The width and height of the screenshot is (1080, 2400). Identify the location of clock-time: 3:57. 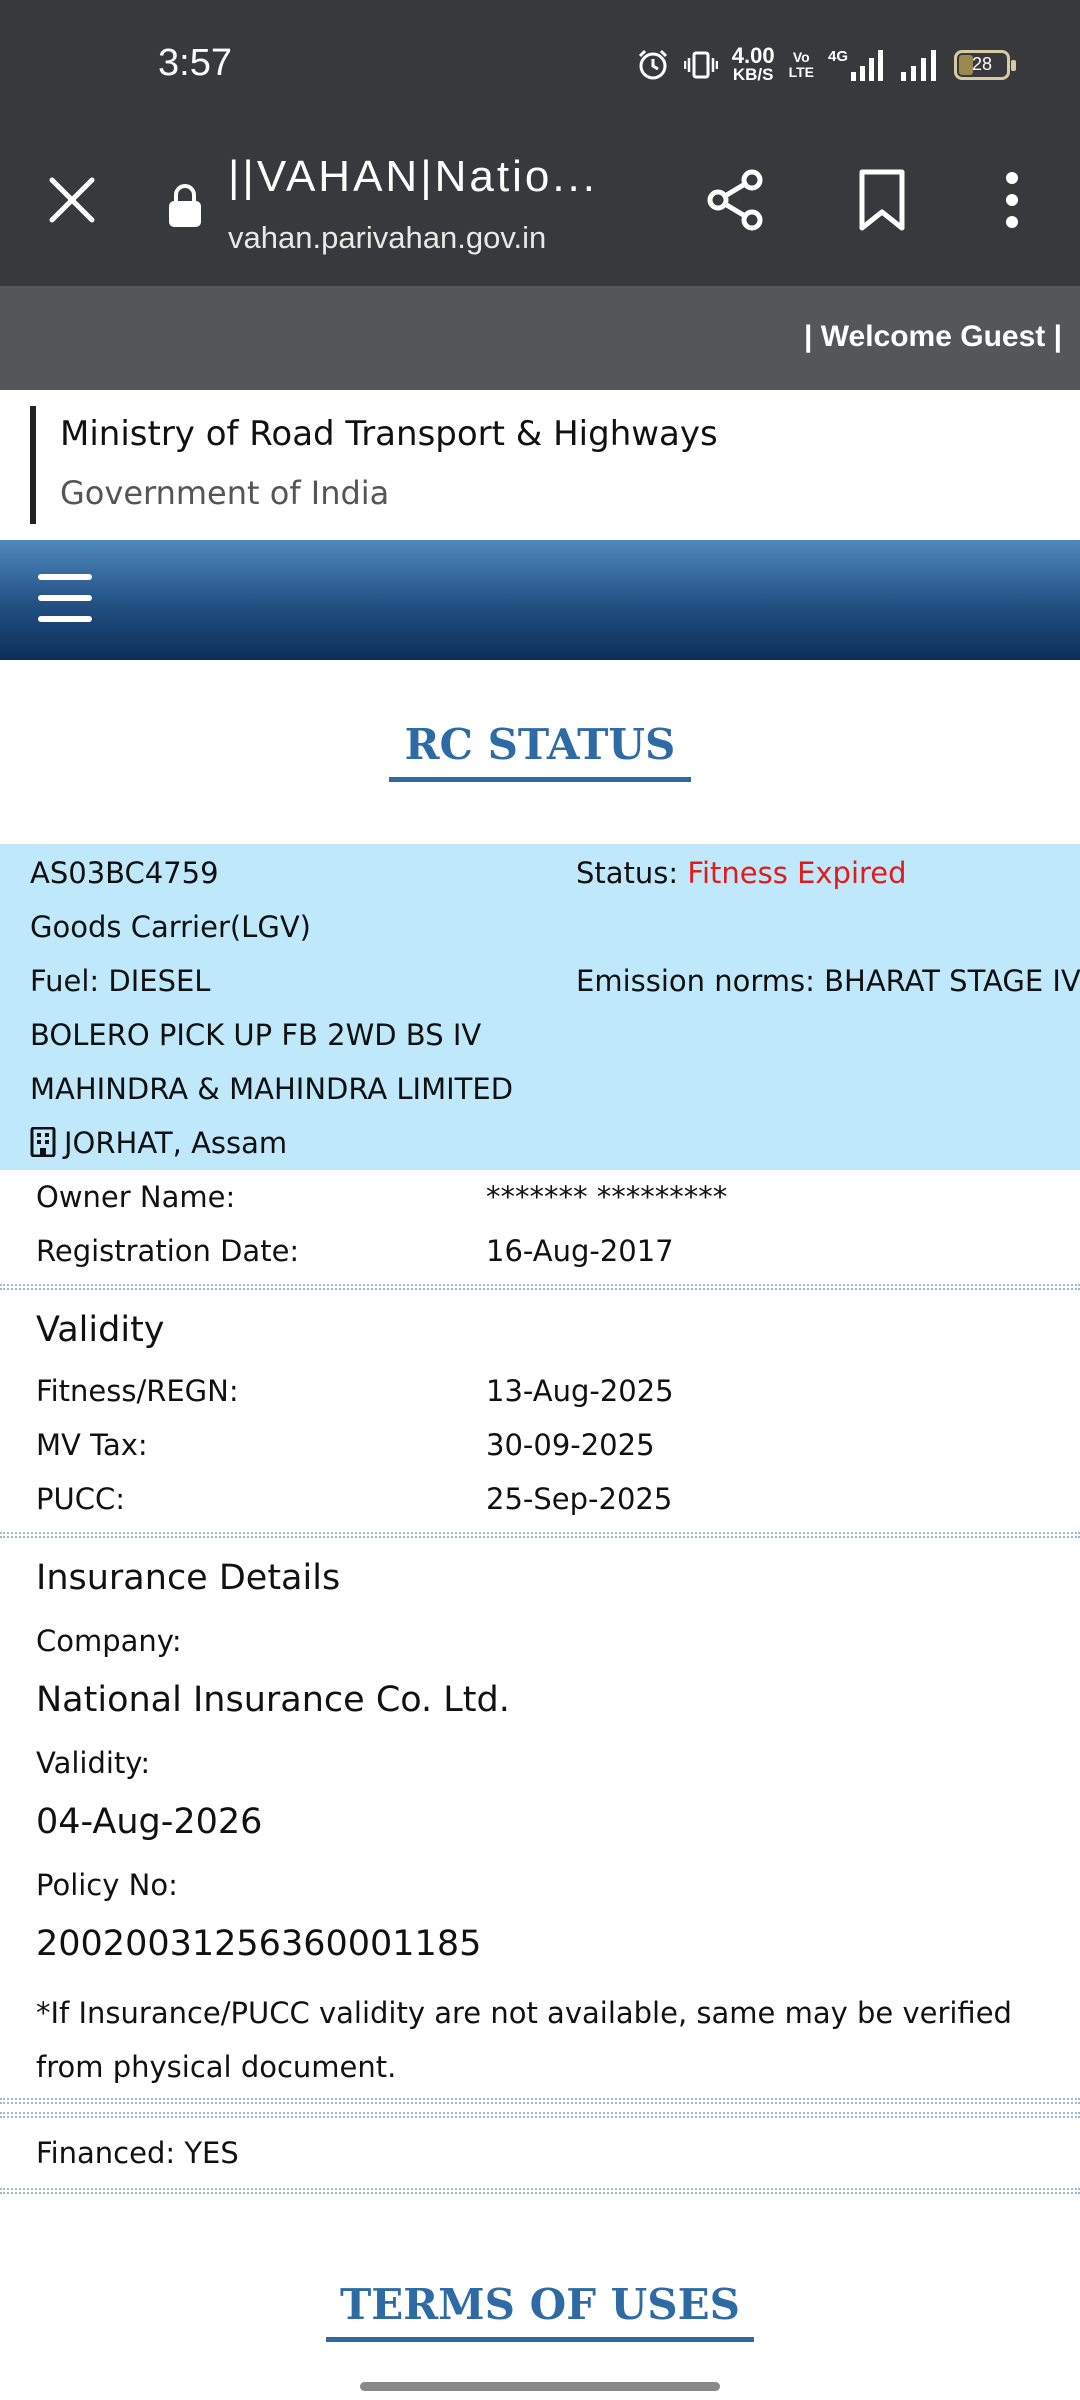
(195, 63).